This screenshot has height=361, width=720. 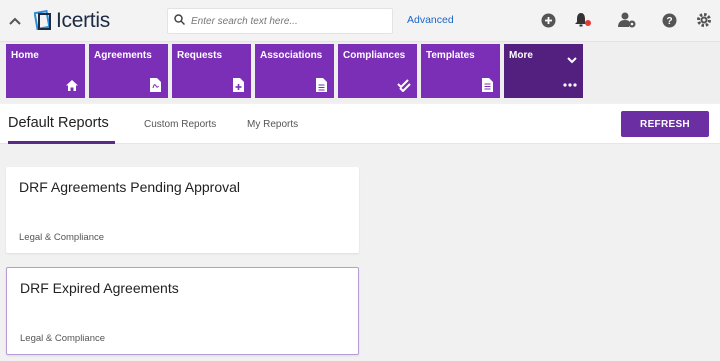 What do you see at coordinates (487, 85) in the screenshot?
I see `template-icon` at bounding box center [487, 85].